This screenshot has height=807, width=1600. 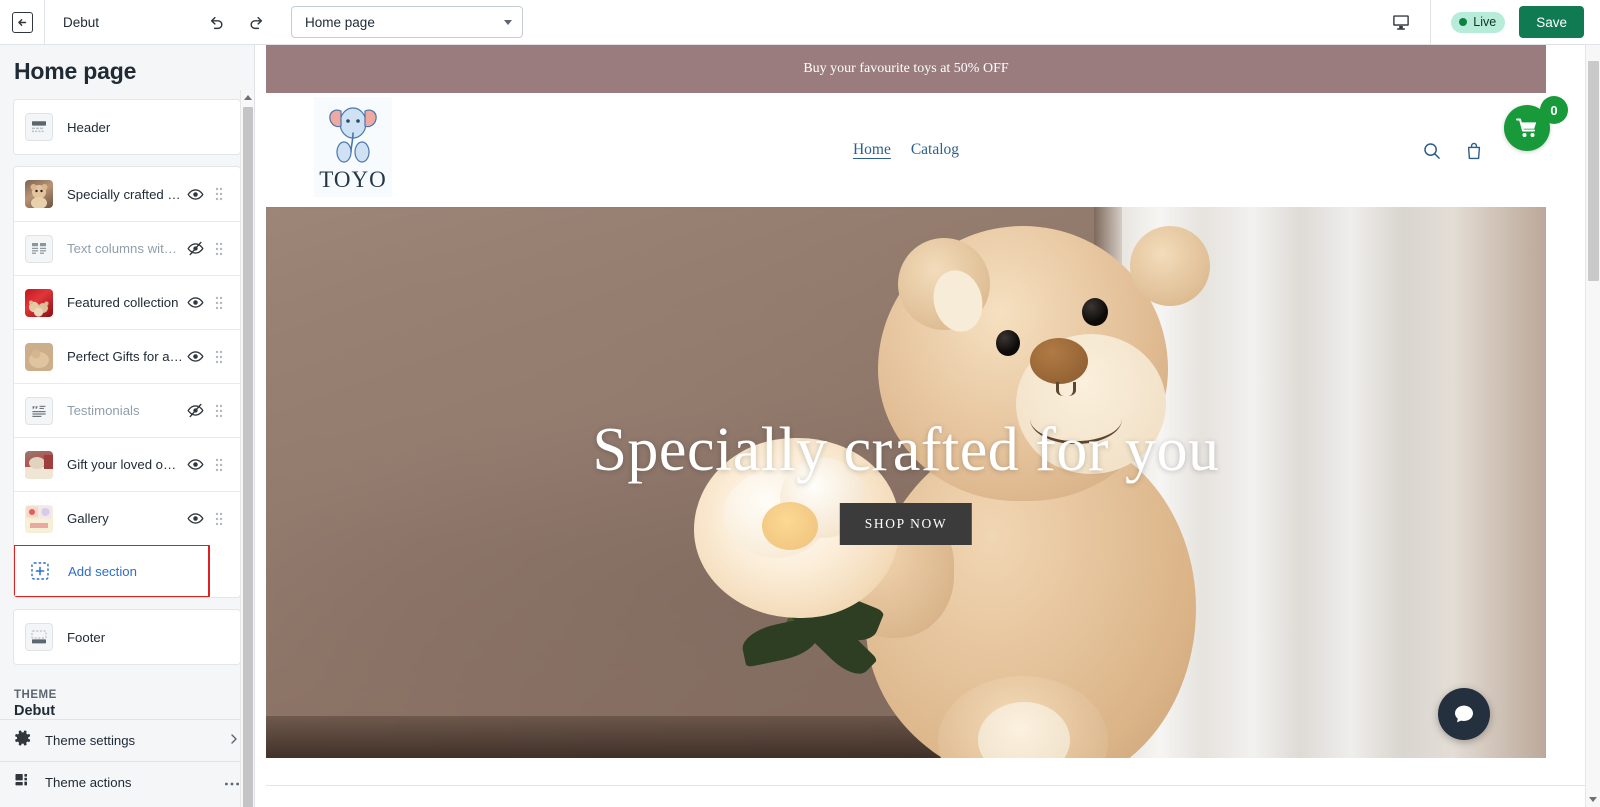 What do you see at coordinates (39, 248) in the screenshot?
I see `text-columns-icon` at bounding box center [39, 248].